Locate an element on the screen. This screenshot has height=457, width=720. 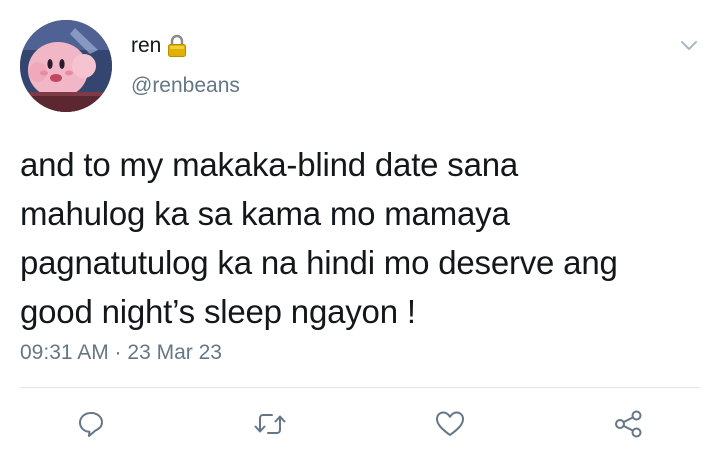
divider is located at coordinates (360, 387).